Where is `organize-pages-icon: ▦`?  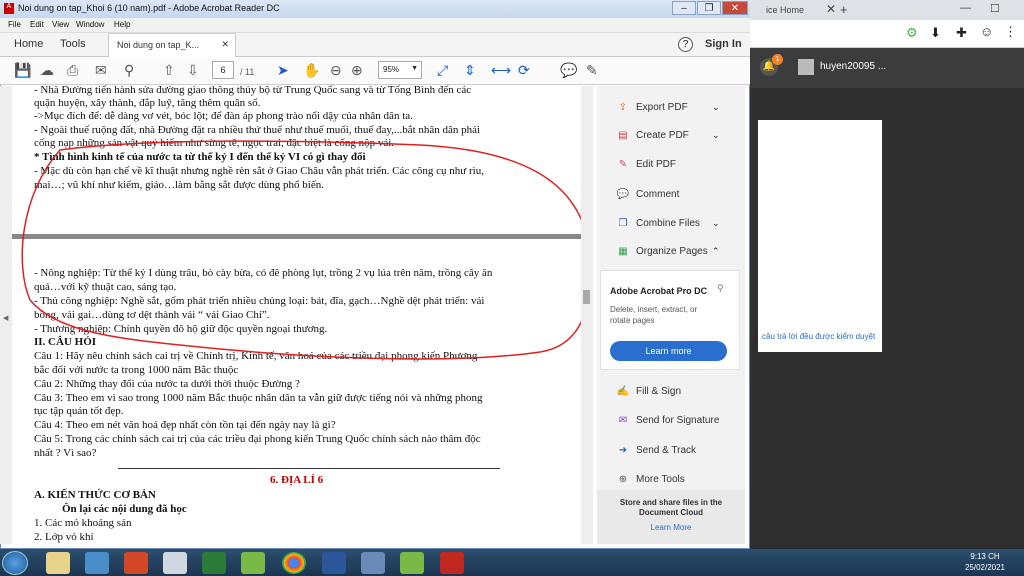
organize-pages-icon: ▦ is located at coordinates (623, 251).